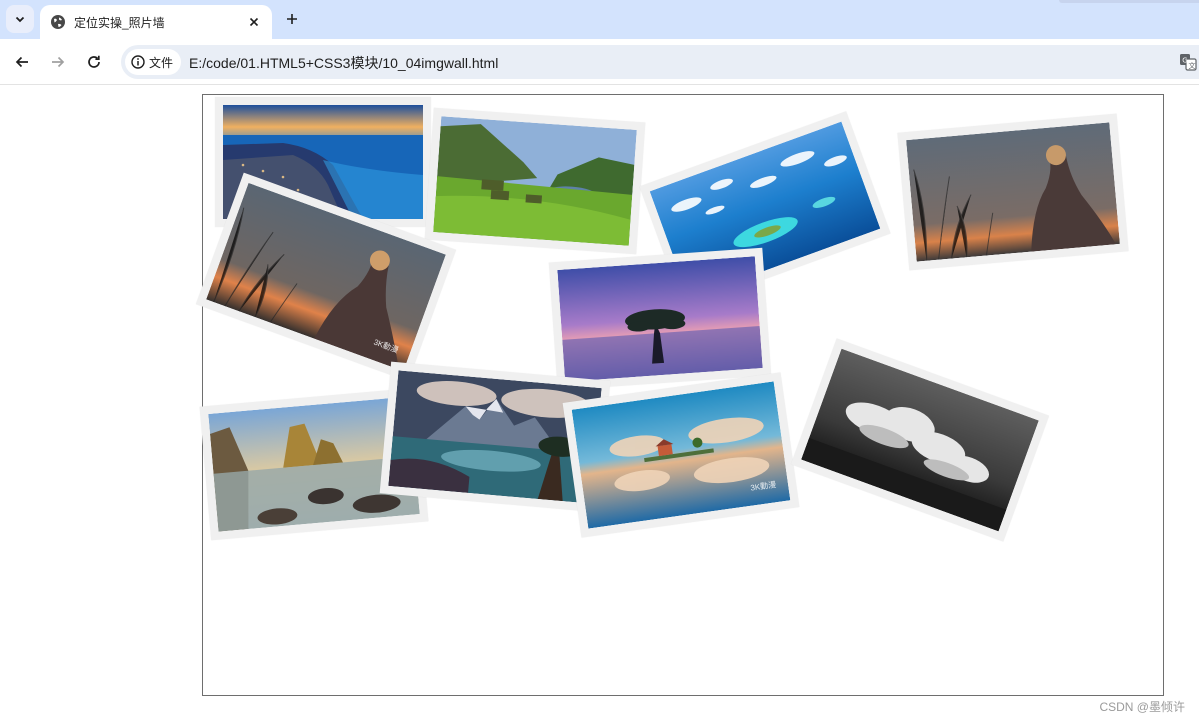 The image size is (1199, 717). I want to click on site-info-button: 文件, so click(153, 62).